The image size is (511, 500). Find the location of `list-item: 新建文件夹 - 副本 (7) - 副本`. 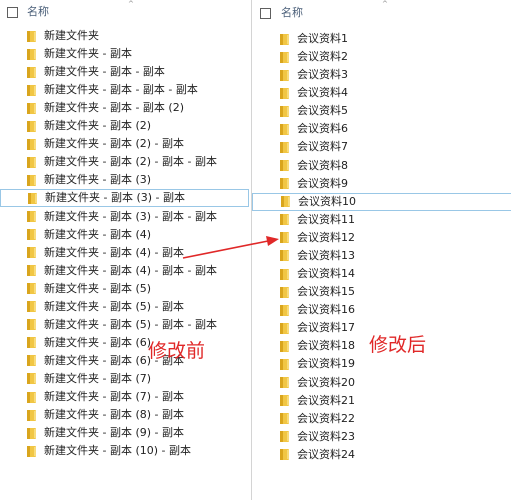

list-item: 新建文件夹 - 副本 (7) - 副本 is located at coordinates (124, 397).